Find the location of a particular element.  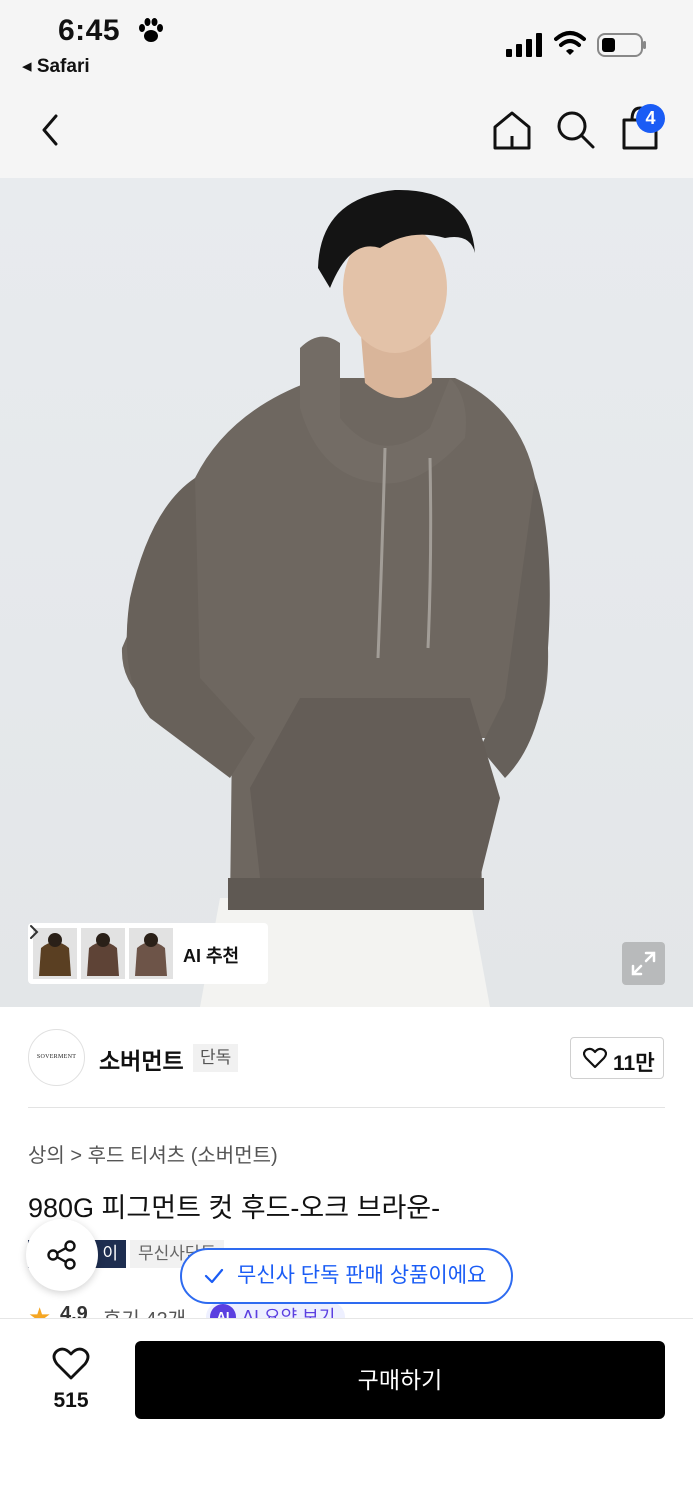

breadcrumb: 상의 > 후드 티셔츠 (소버먼트) is located at coordinates (153, 1153).